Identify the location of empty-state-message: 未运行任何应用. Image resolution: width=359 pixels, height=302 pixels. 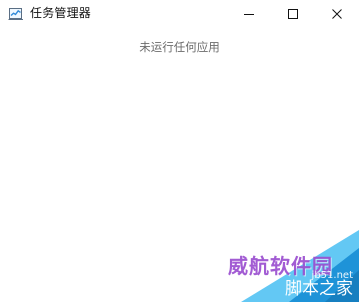
(179, 47).